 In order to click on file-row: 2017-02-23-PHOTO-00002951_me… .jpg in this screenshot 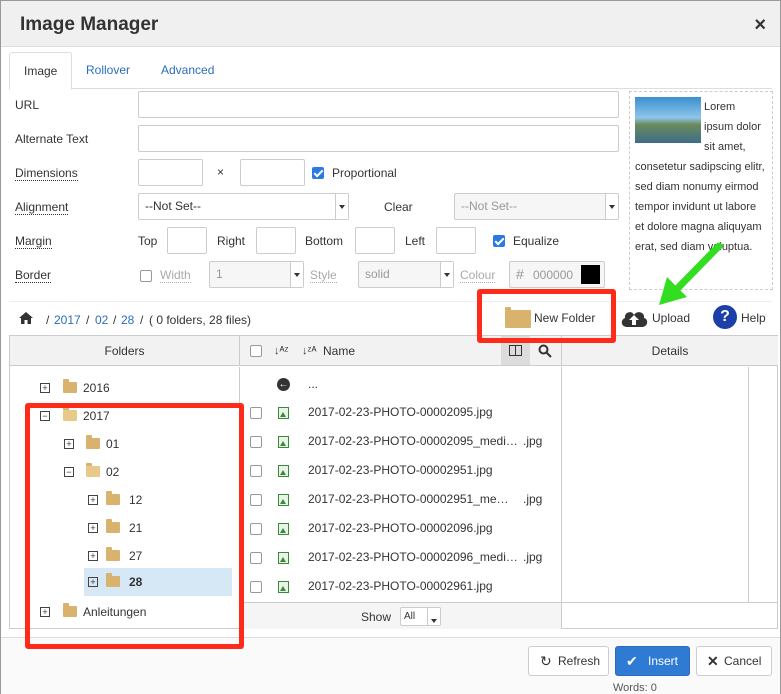, I will do `click(400, 499)`.